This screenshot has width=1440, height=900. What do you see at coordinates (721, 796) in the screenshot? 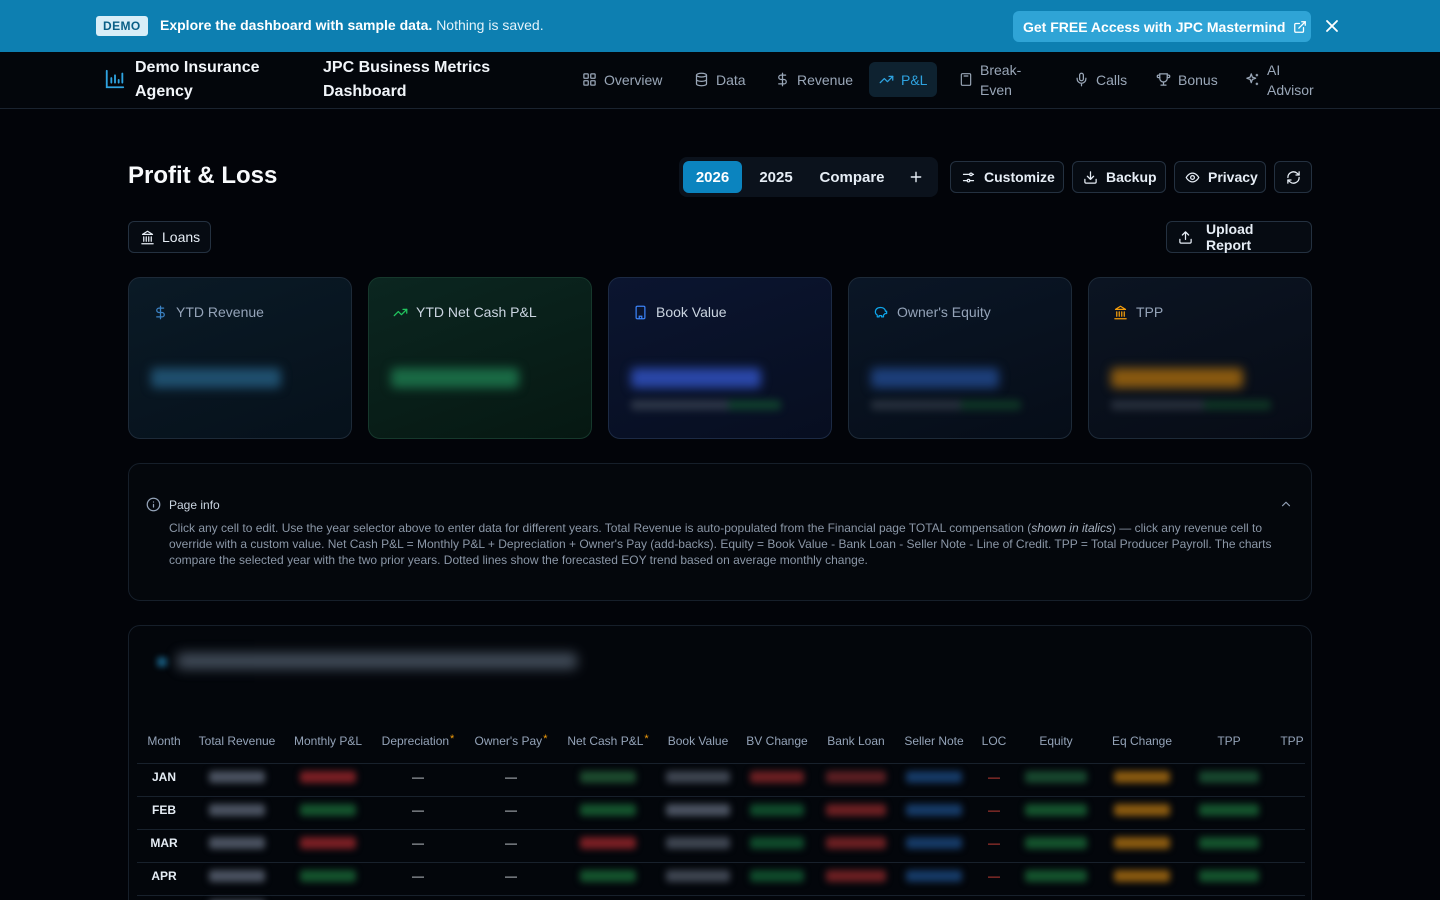
I see `row-divider` at bounding box center [721, 796].